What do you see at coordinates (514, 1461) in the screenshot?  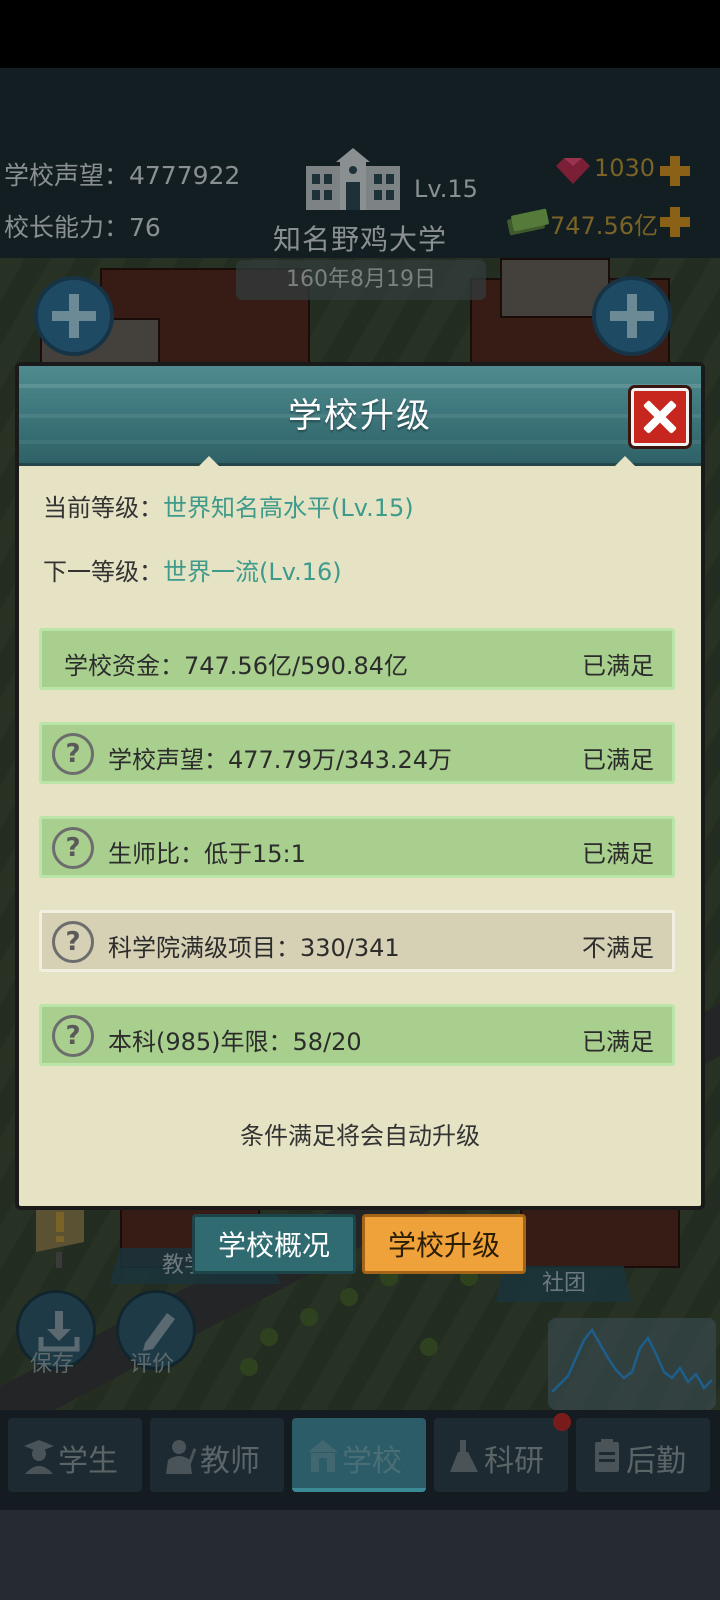 I see `nav-label: 科研` at bounding box center [514, 1461].